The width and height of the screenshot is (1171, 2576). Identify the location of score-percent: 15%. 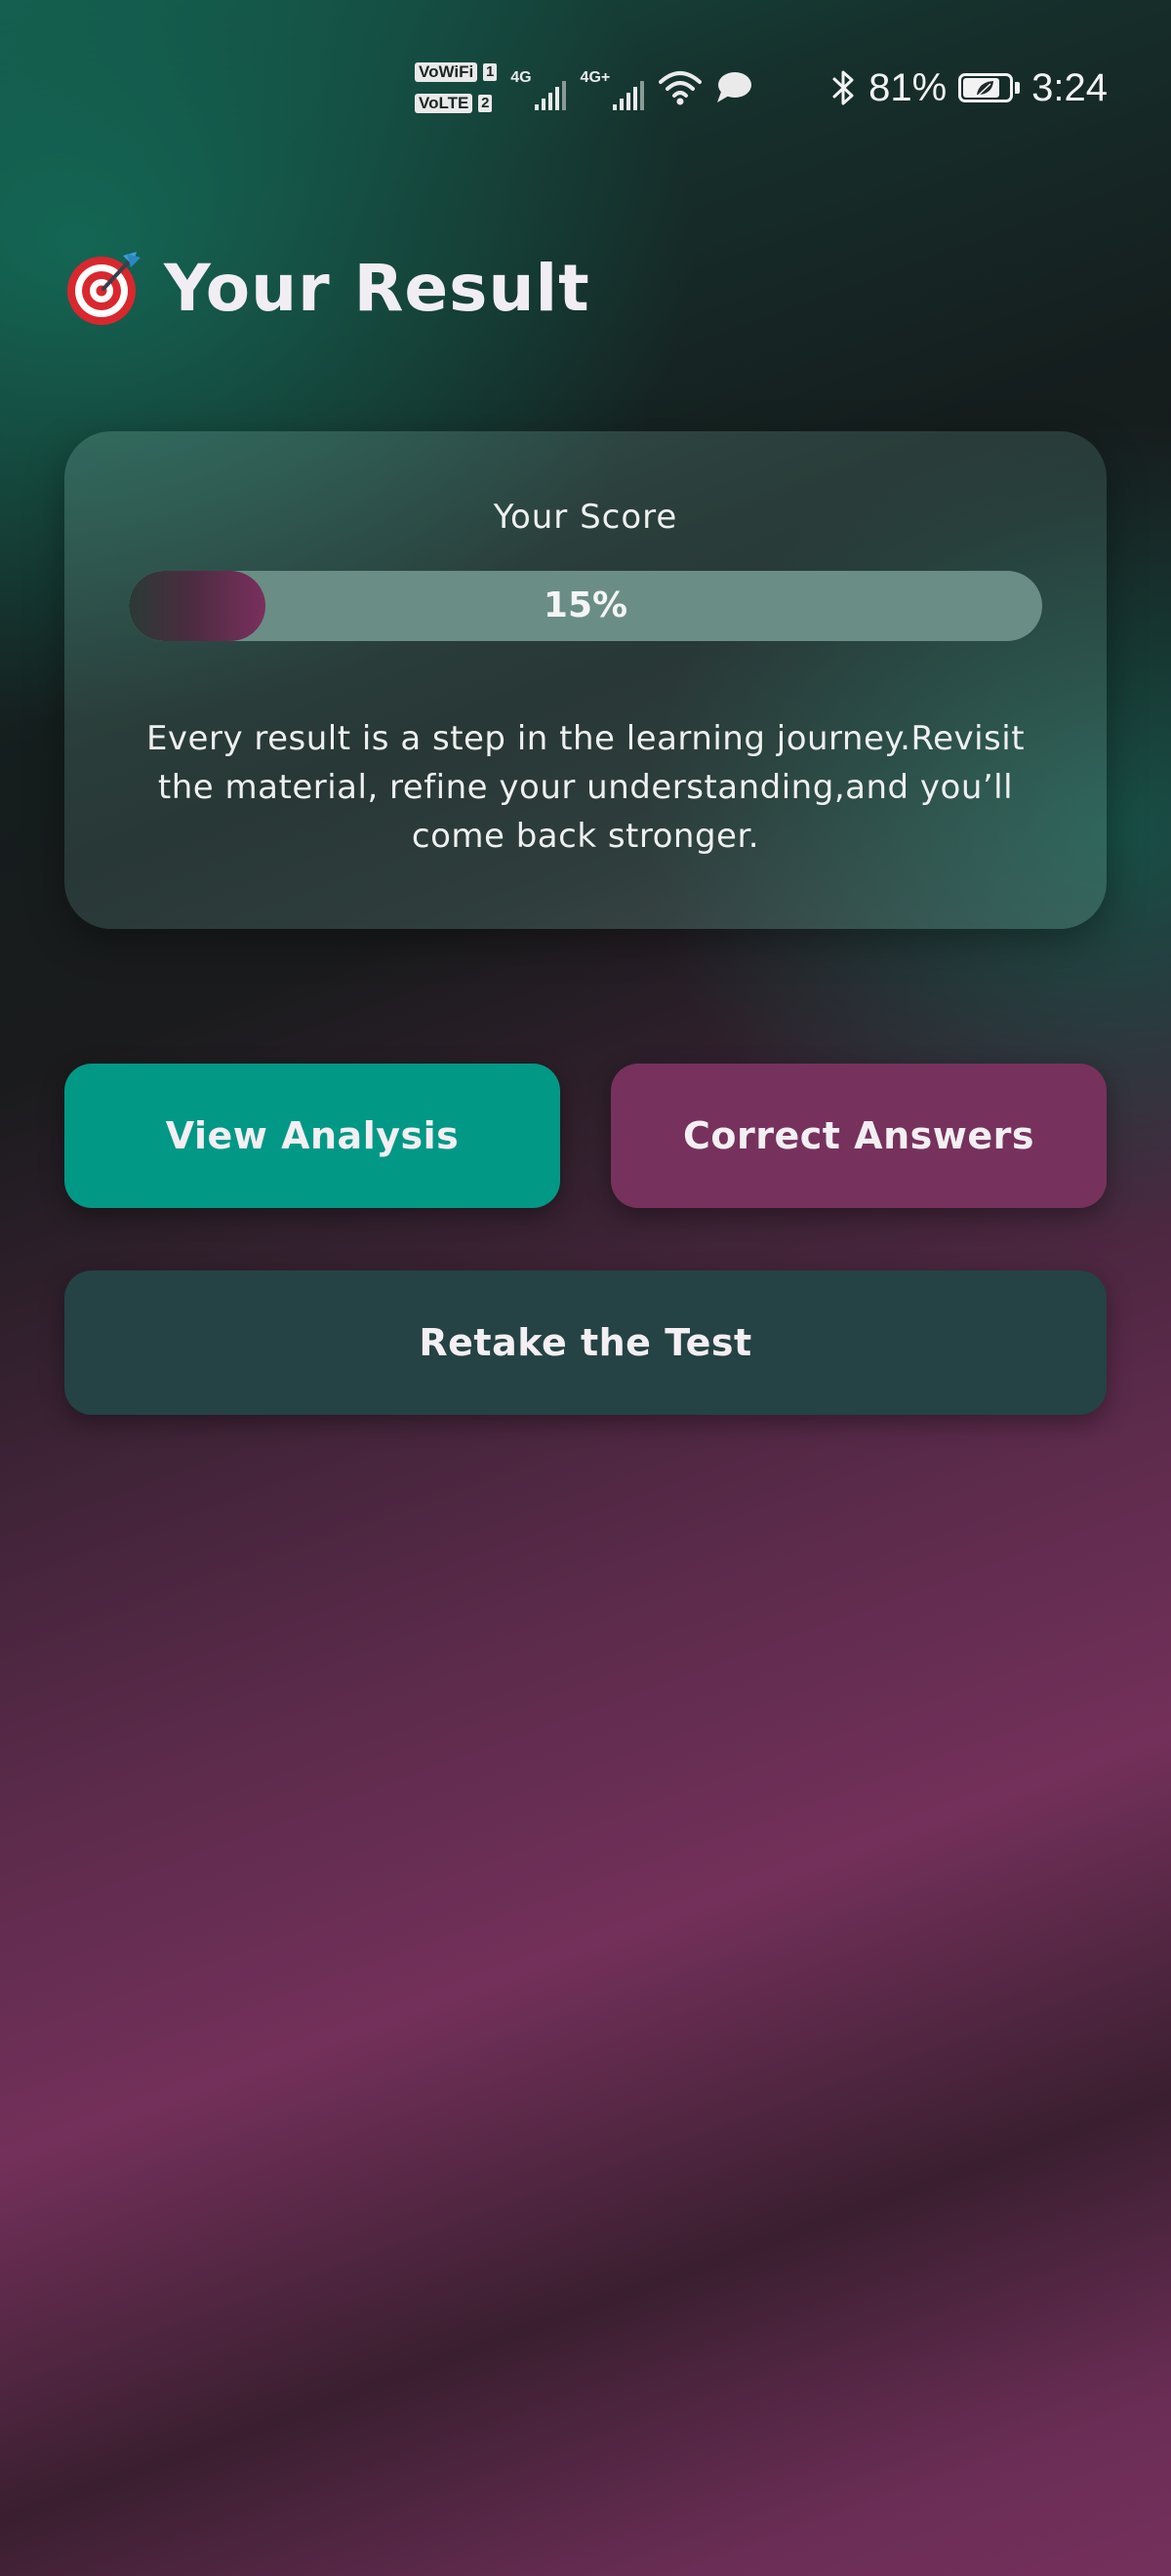
(585, 605).